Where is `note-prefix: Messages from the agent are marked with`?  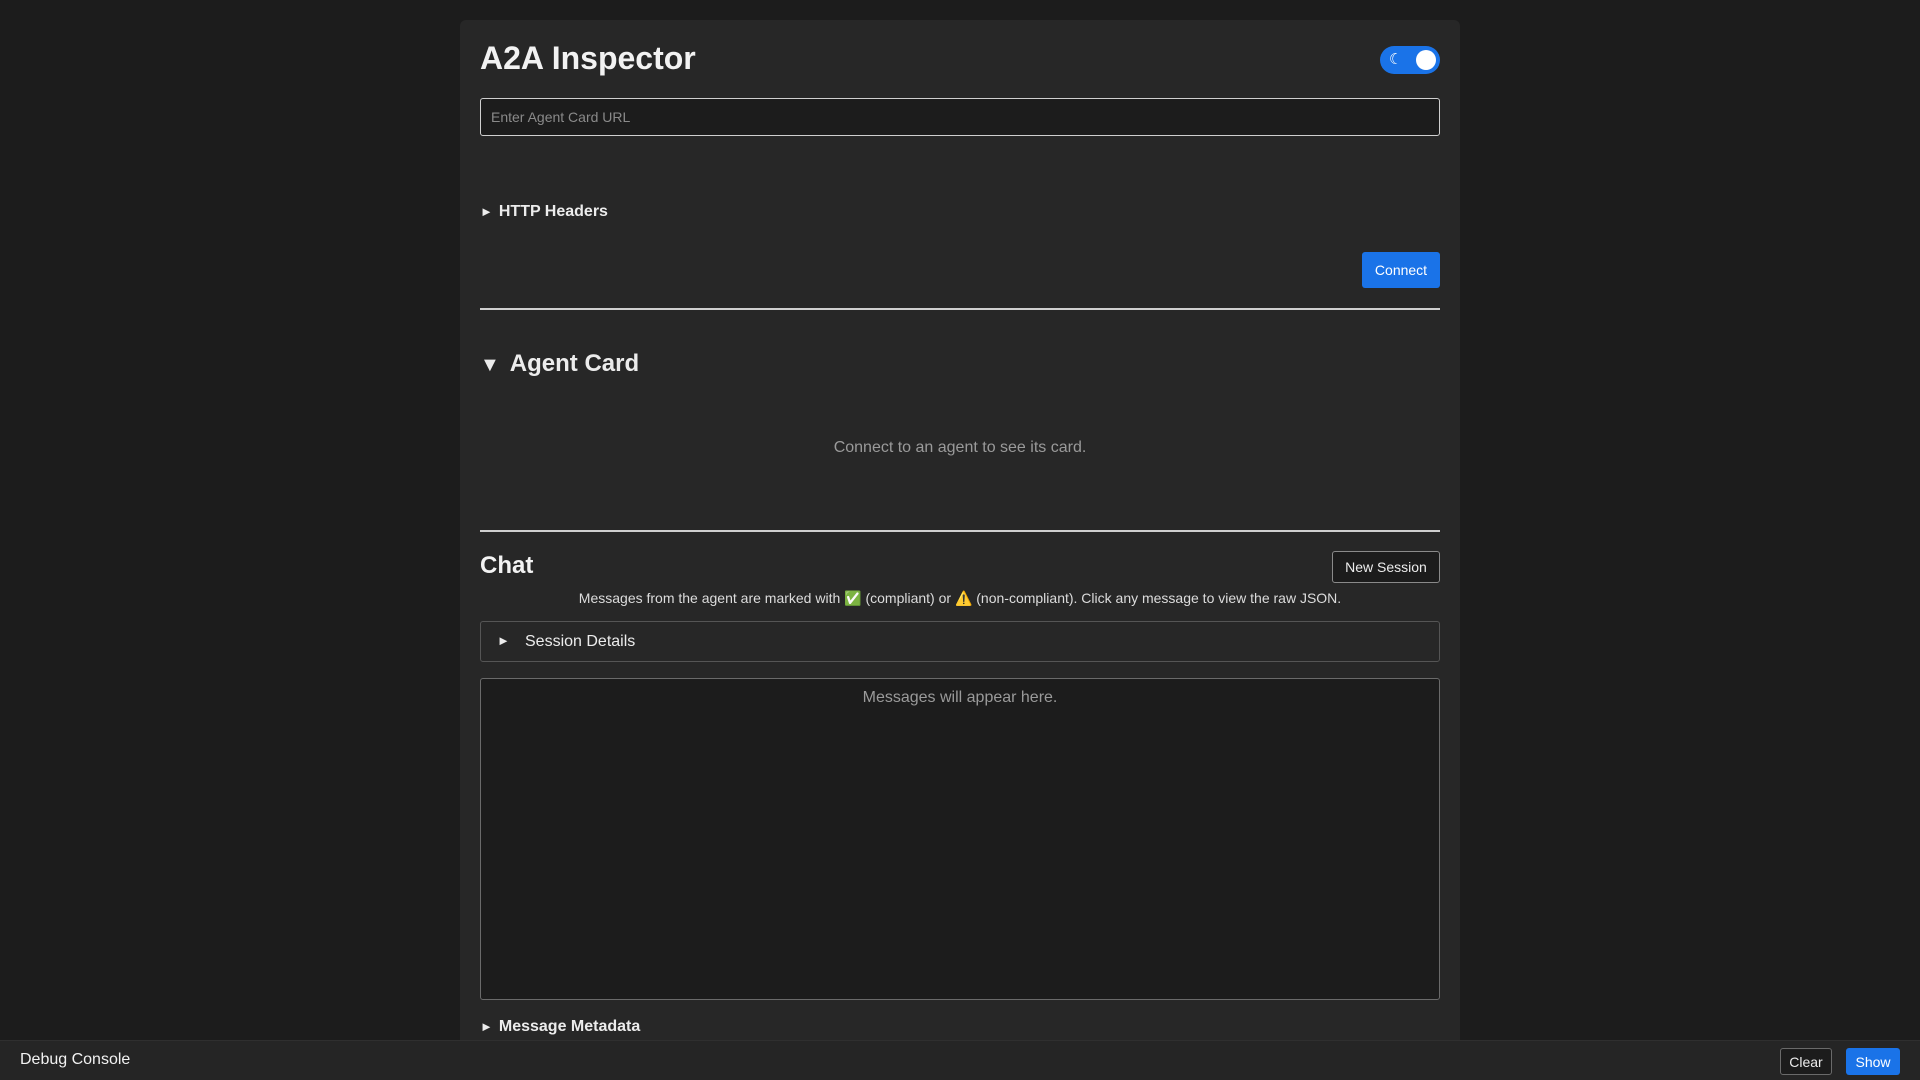 note-prefix: Messages from the agent are marked with is located at coordinates (711, 598).